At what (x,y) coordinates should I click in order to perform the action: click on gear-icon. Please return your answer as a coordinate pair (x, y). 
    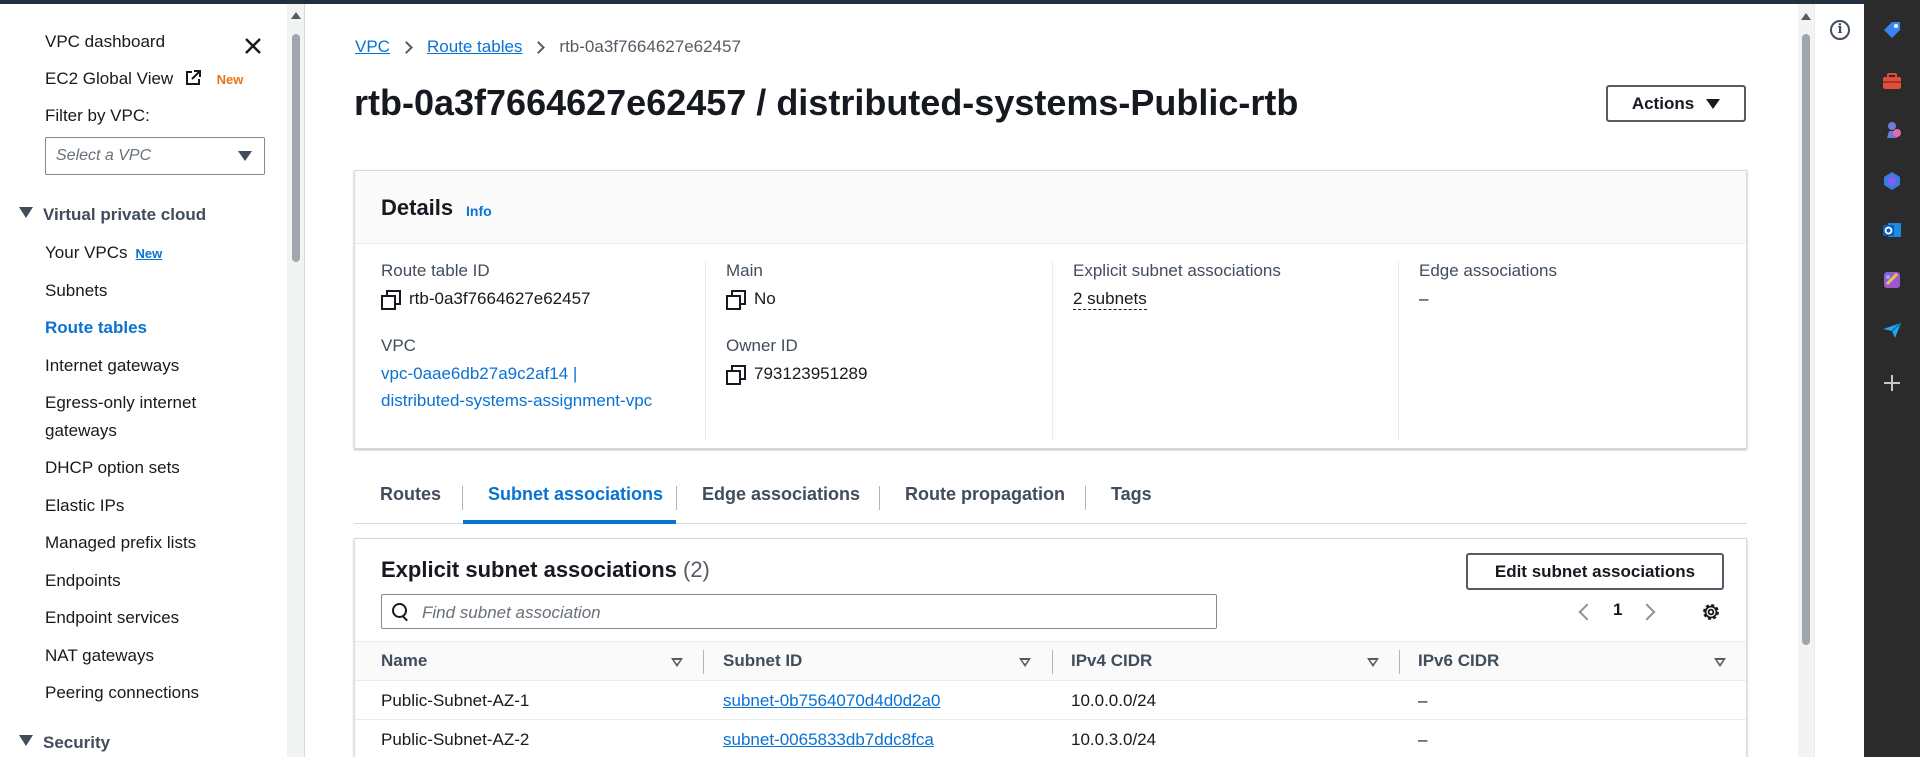
    Looking at the image, I should click on (1711, 612).